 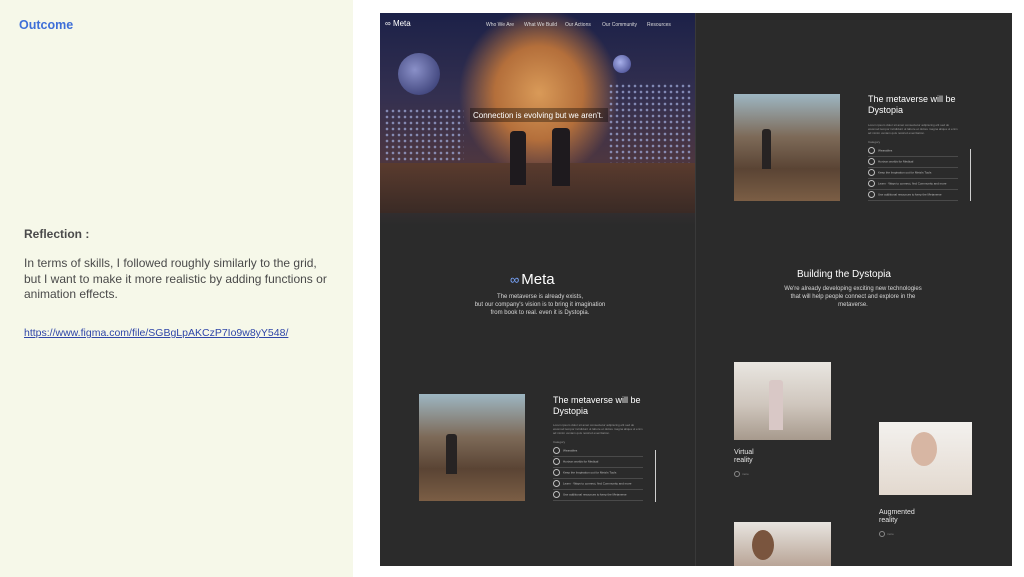 I want to click on virtual-reality-photo, so click(x=782, y=401).